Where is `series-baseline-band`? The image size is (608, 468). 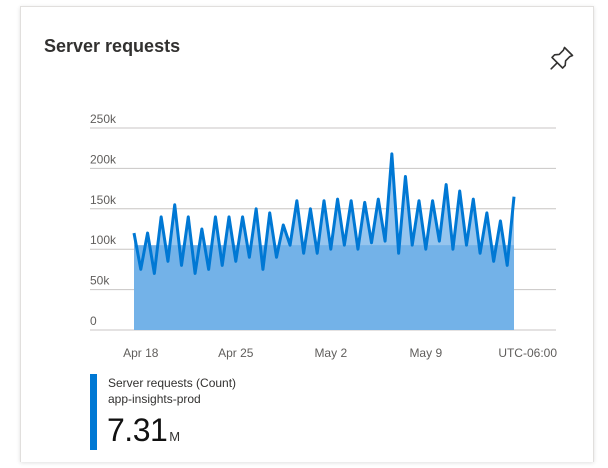
series-baseline-band is located at coordinates (324, 287).